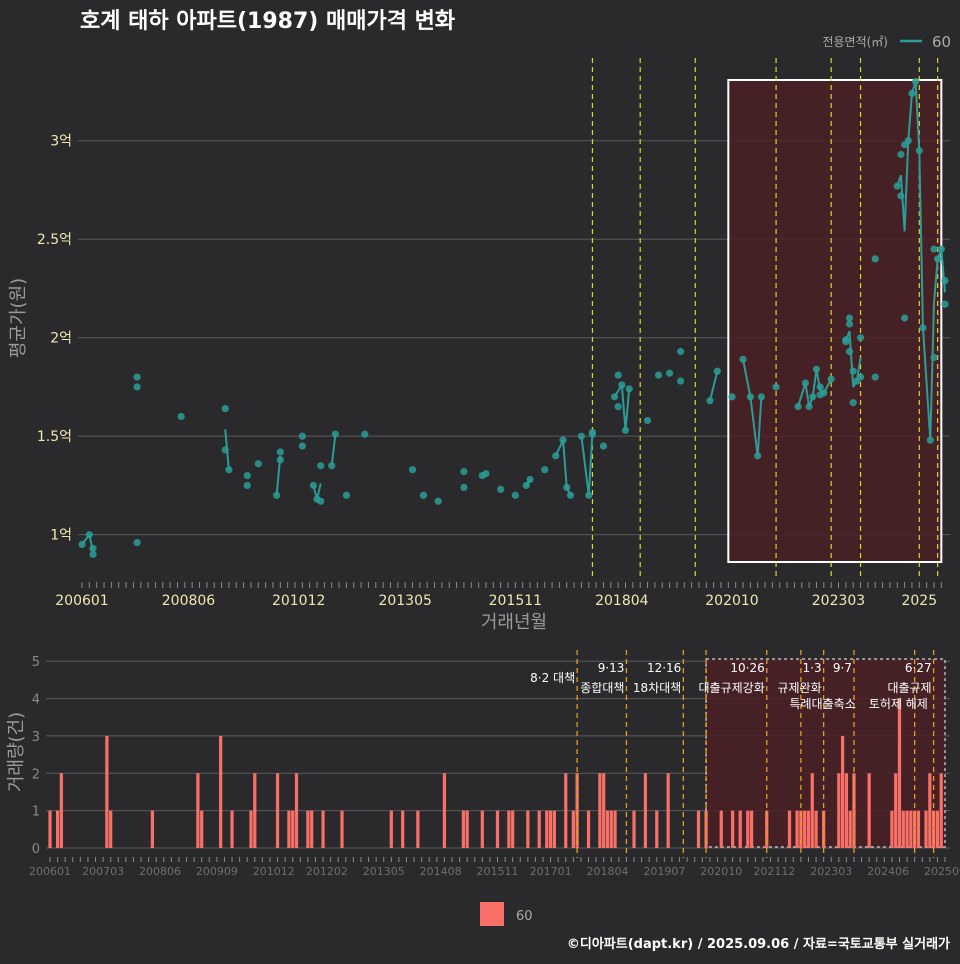 The image size is (960, 964). Describe the element at coordinates (61, 339) in the screenshot. I see `price-y-tick-2: 2억` at that location.